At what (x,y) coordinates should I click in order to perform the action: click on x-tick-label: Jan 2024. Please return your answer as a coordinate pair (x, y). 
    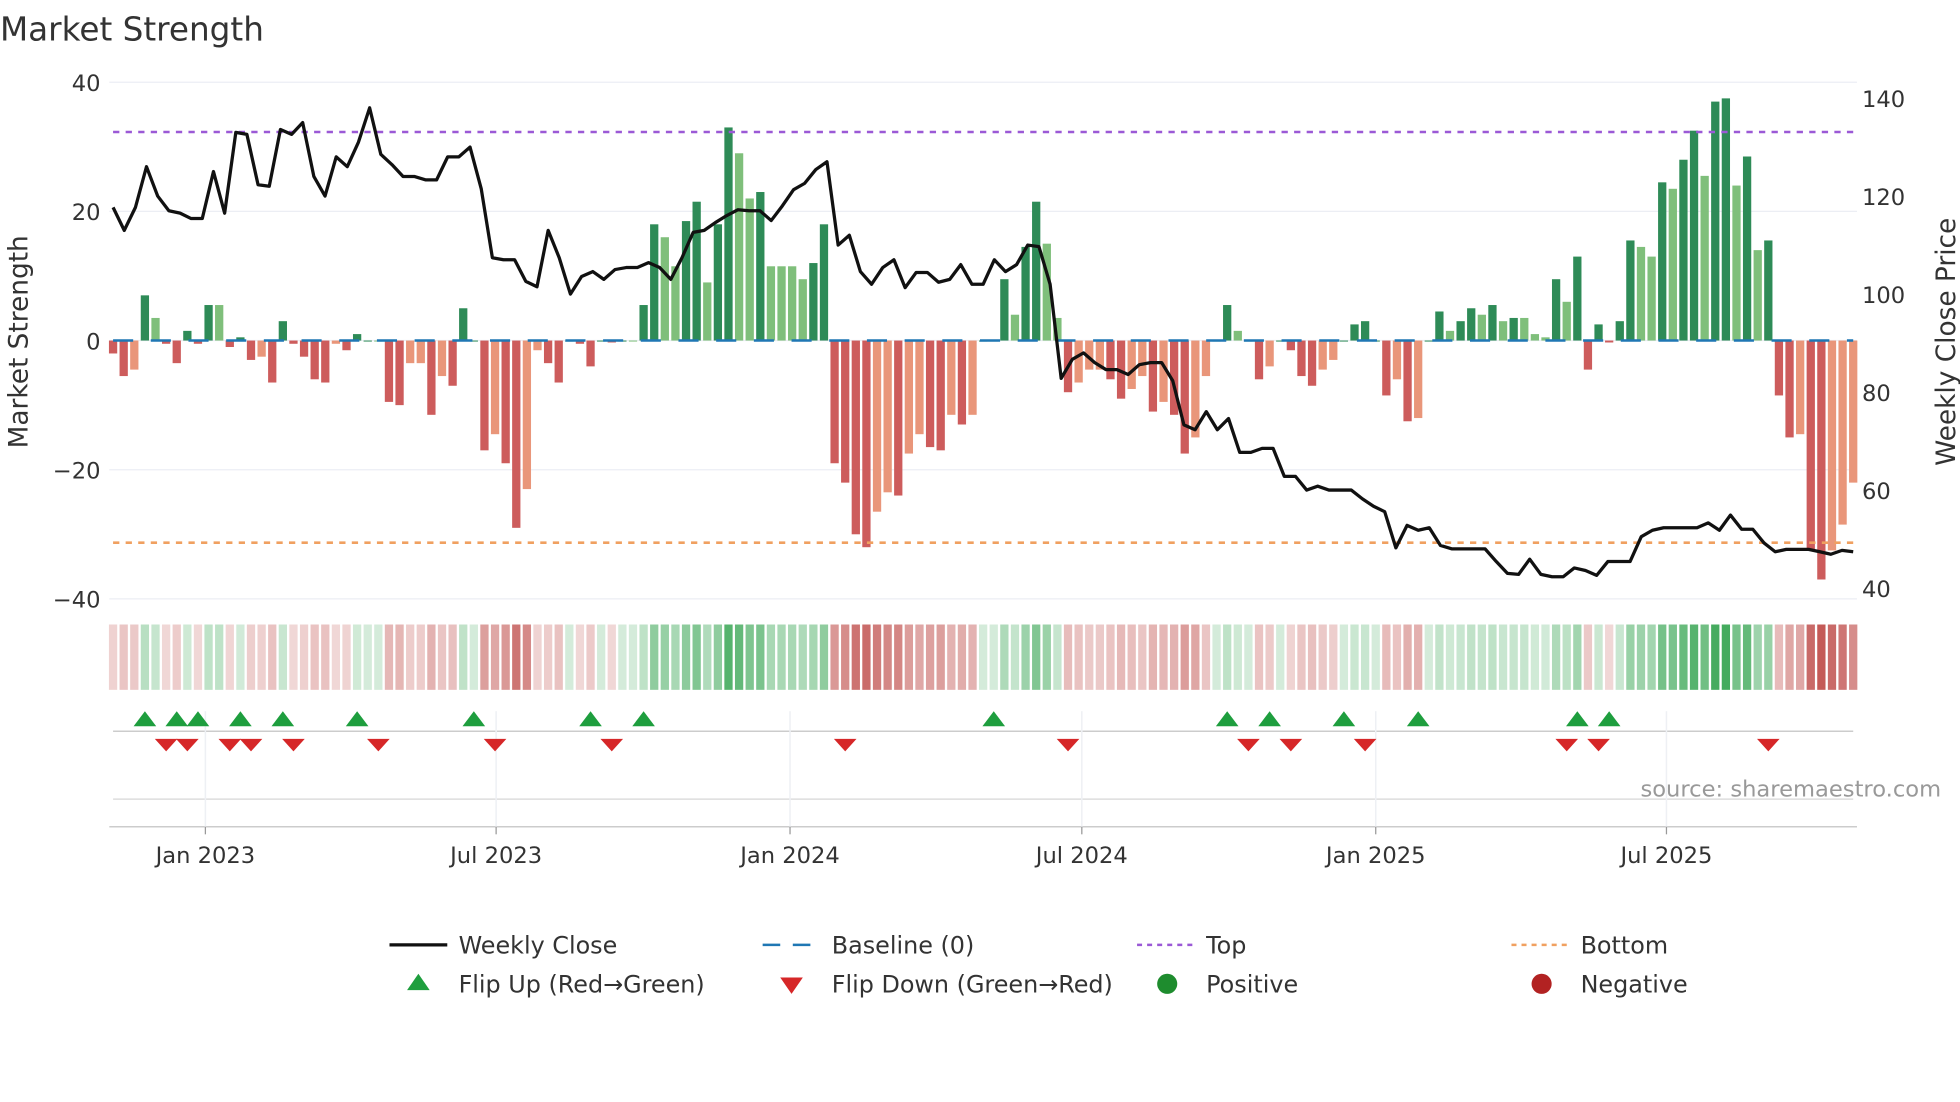
    Looking at the image, I should click on (789, 856).